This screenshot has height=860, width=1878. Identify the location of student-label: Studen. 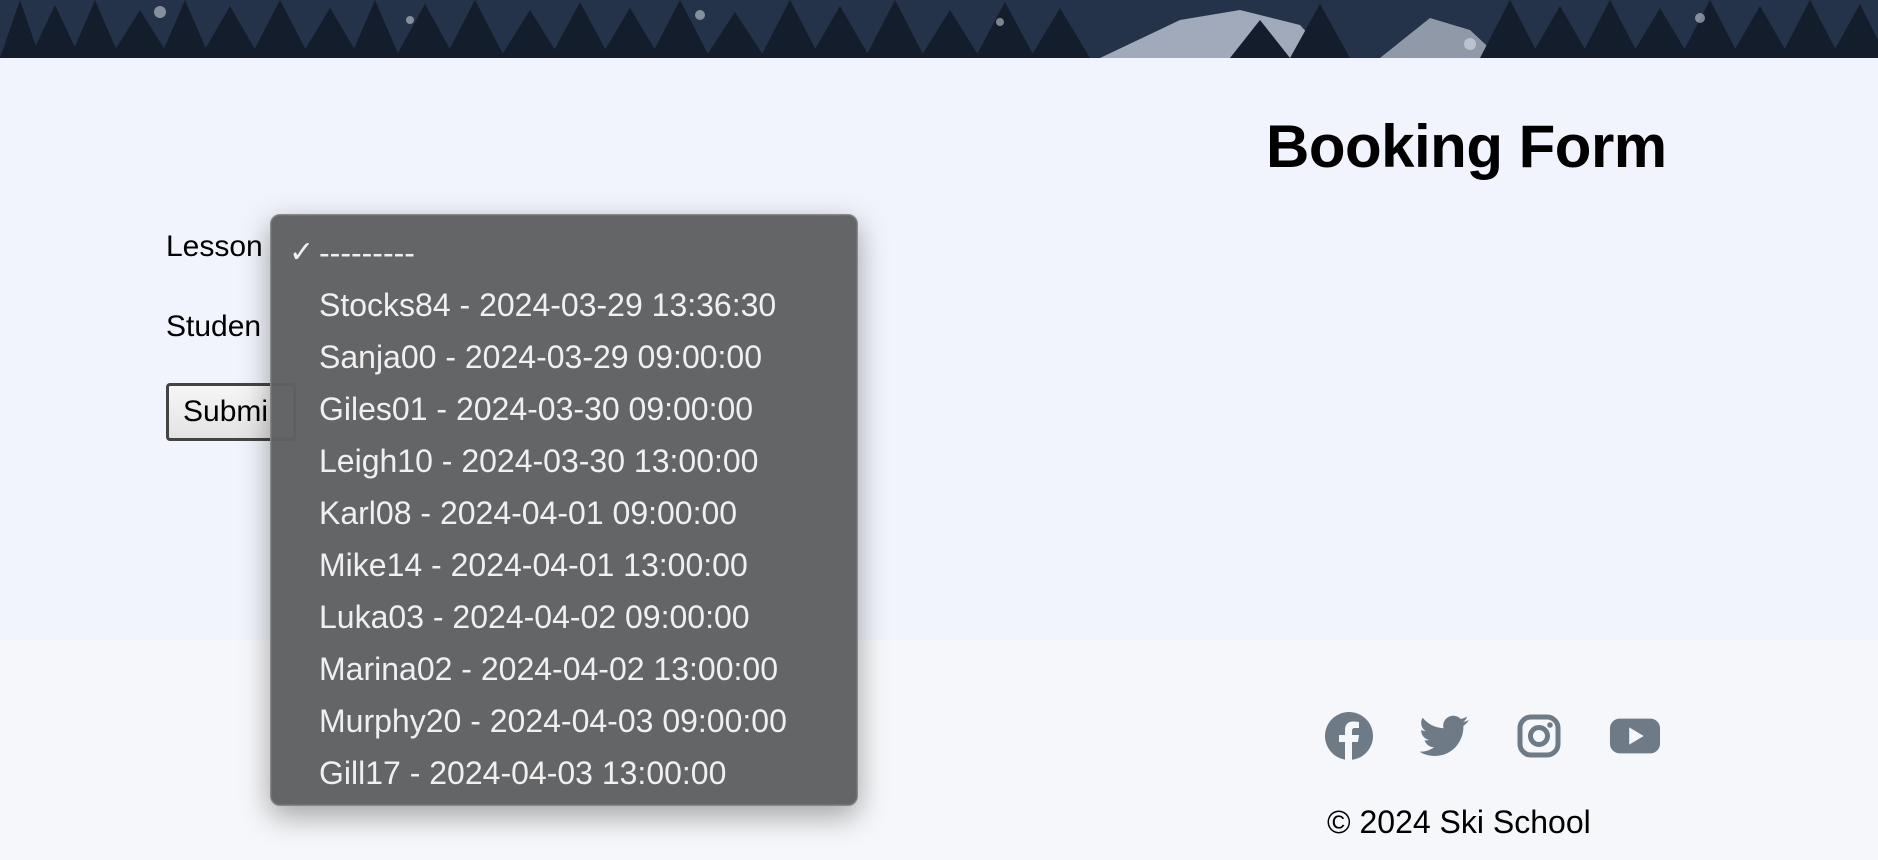
(214, 326).